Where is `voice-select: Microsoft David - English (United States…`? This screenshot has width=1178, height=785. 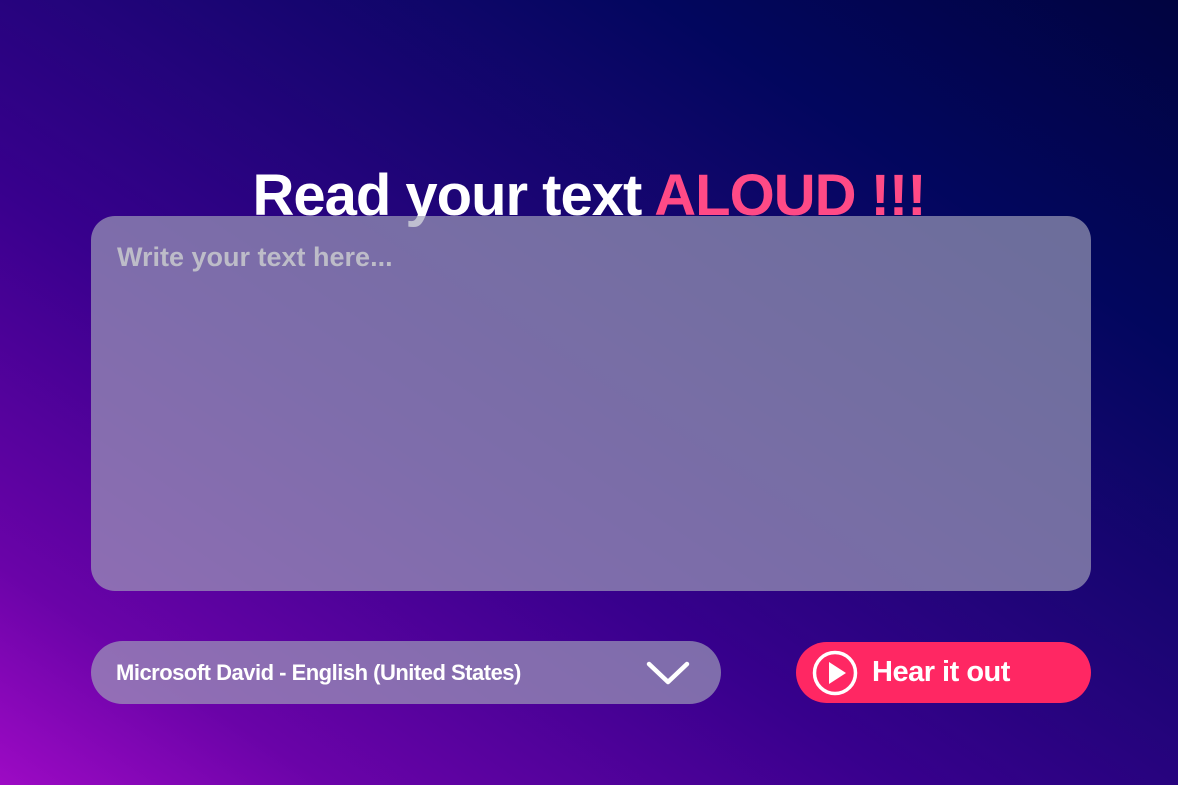
voice-select: Microsoft David - English (United States… is located at coordinates (406, 672).